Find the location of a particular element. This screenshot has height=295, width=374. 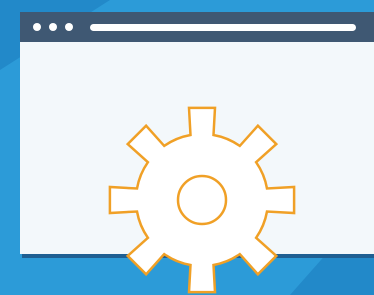

address-bar is located at coordinates (223, 27).